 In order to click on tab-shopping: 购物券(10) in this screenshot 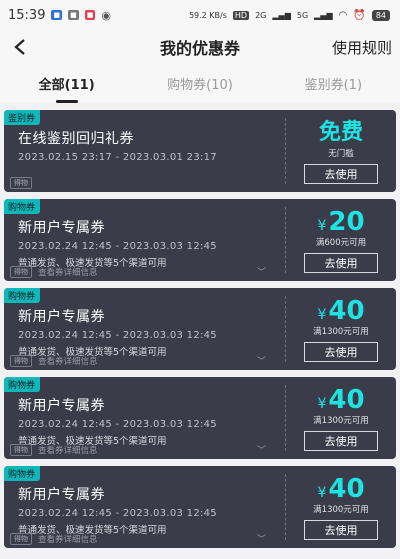, I will do `click(199, 83)`.